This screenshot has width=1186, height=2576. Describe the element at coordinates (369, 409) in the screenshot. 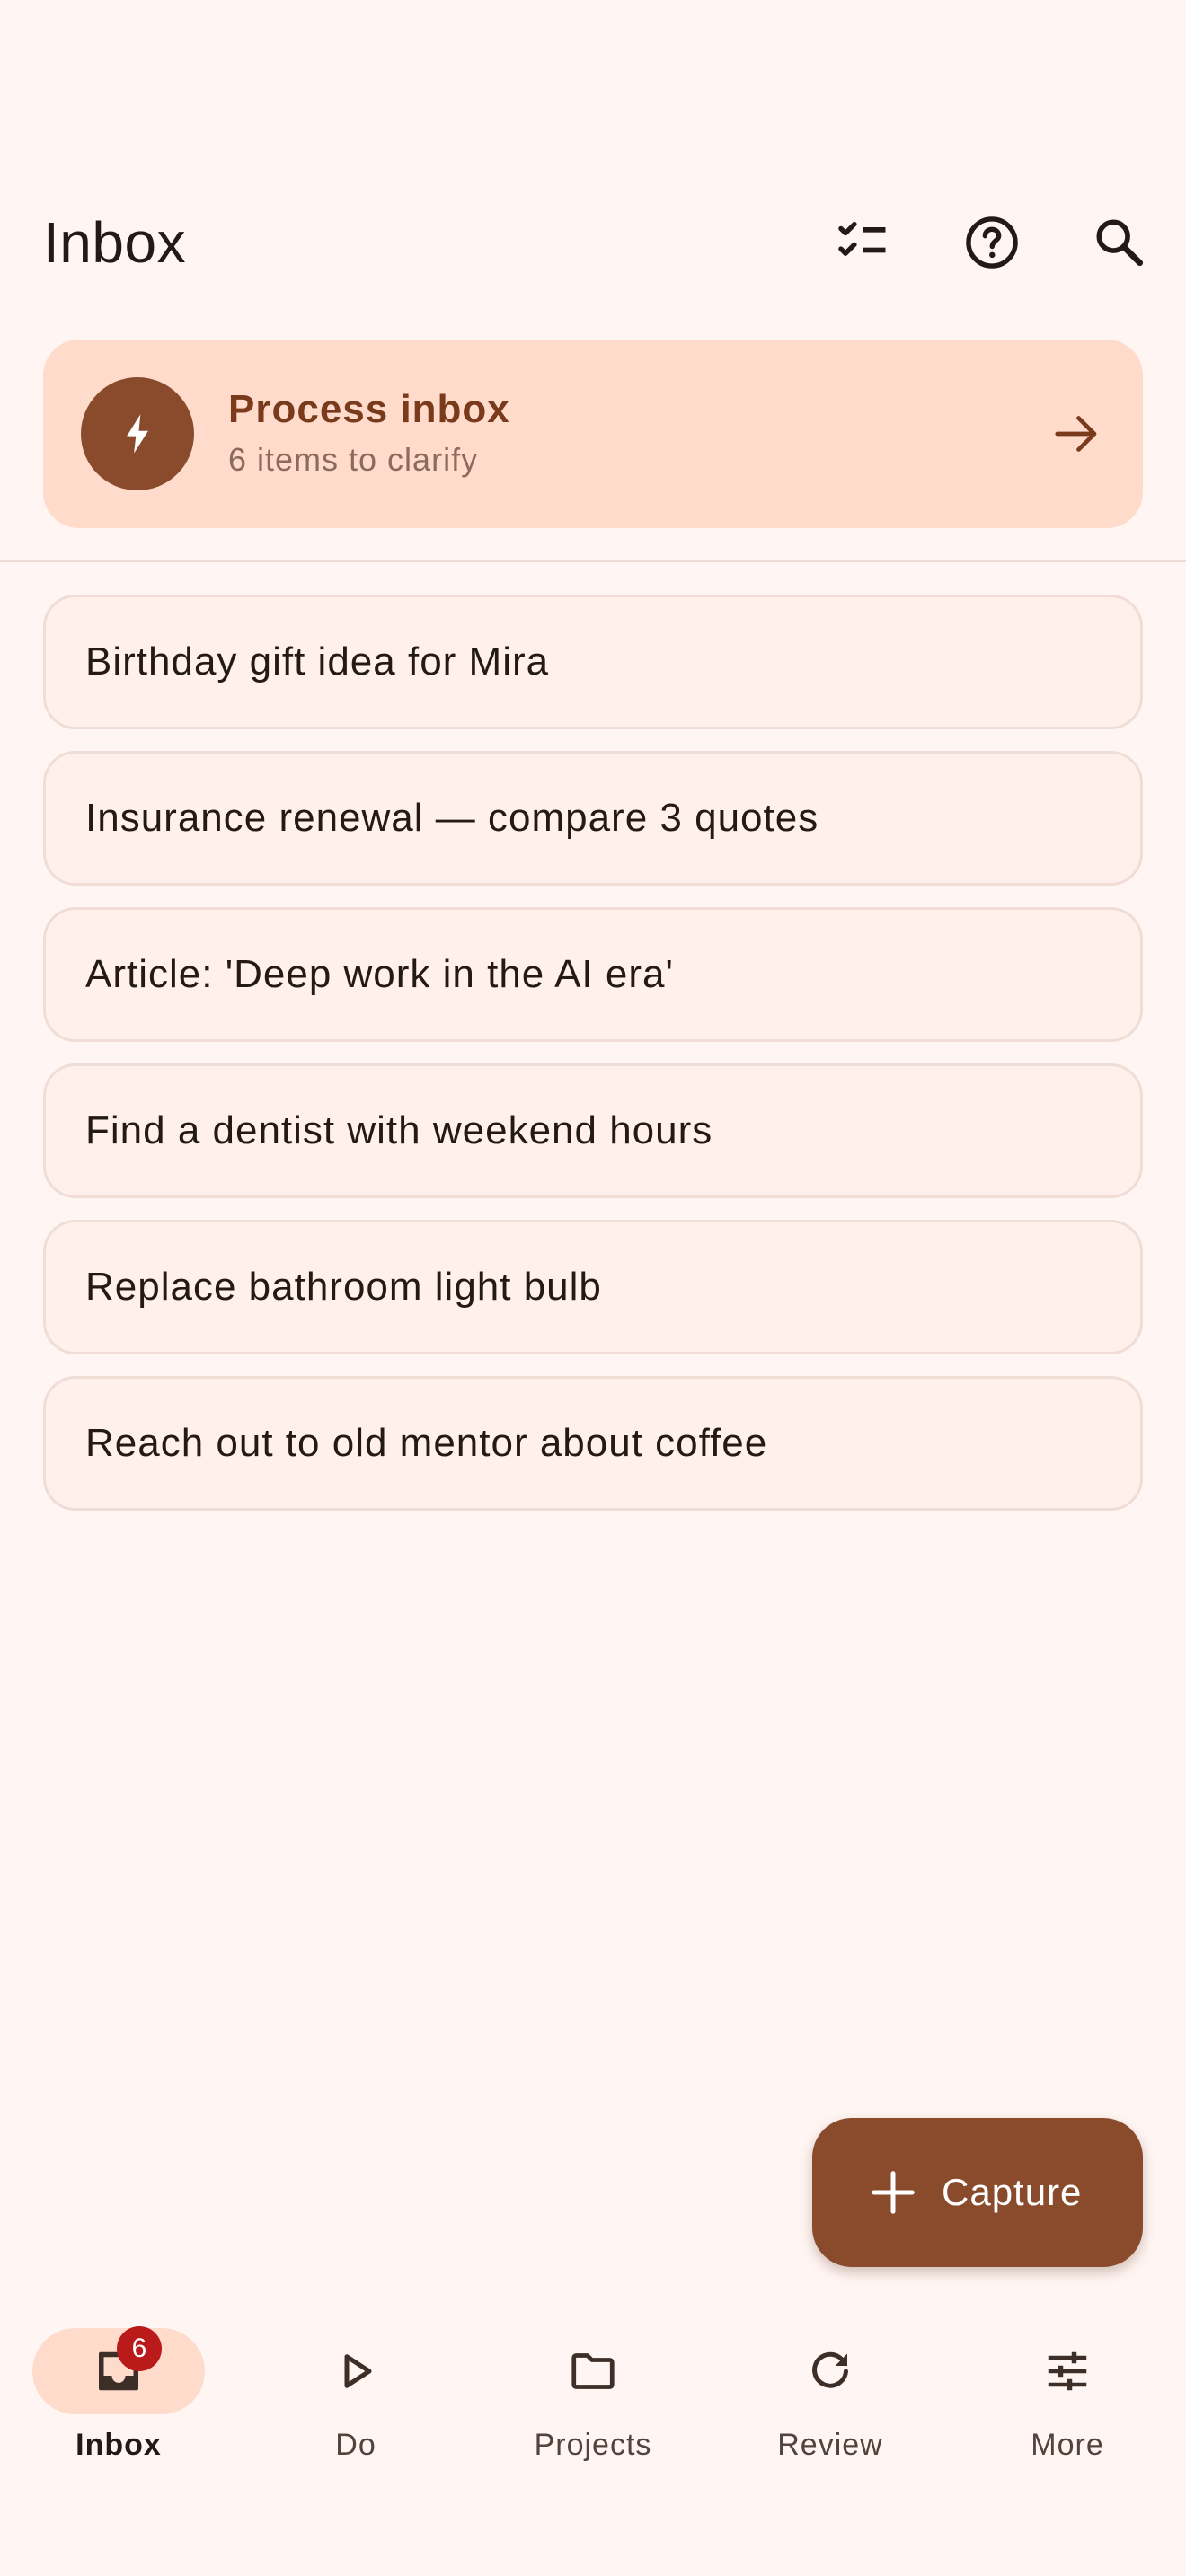

I see `process-inbox-title: Process inbox` at that location.